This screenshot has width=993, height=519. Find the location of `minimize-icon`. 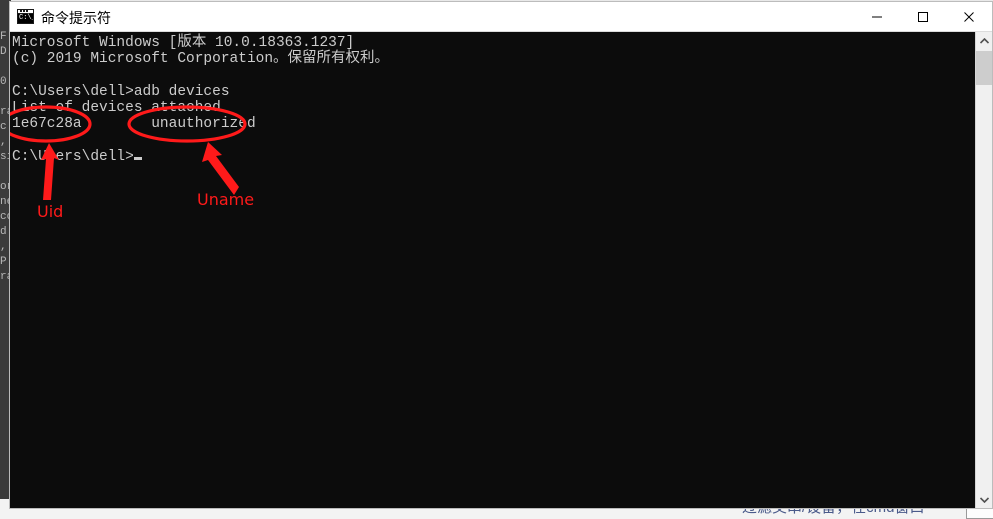

minimize-icon is located at coordinates (877, 16).